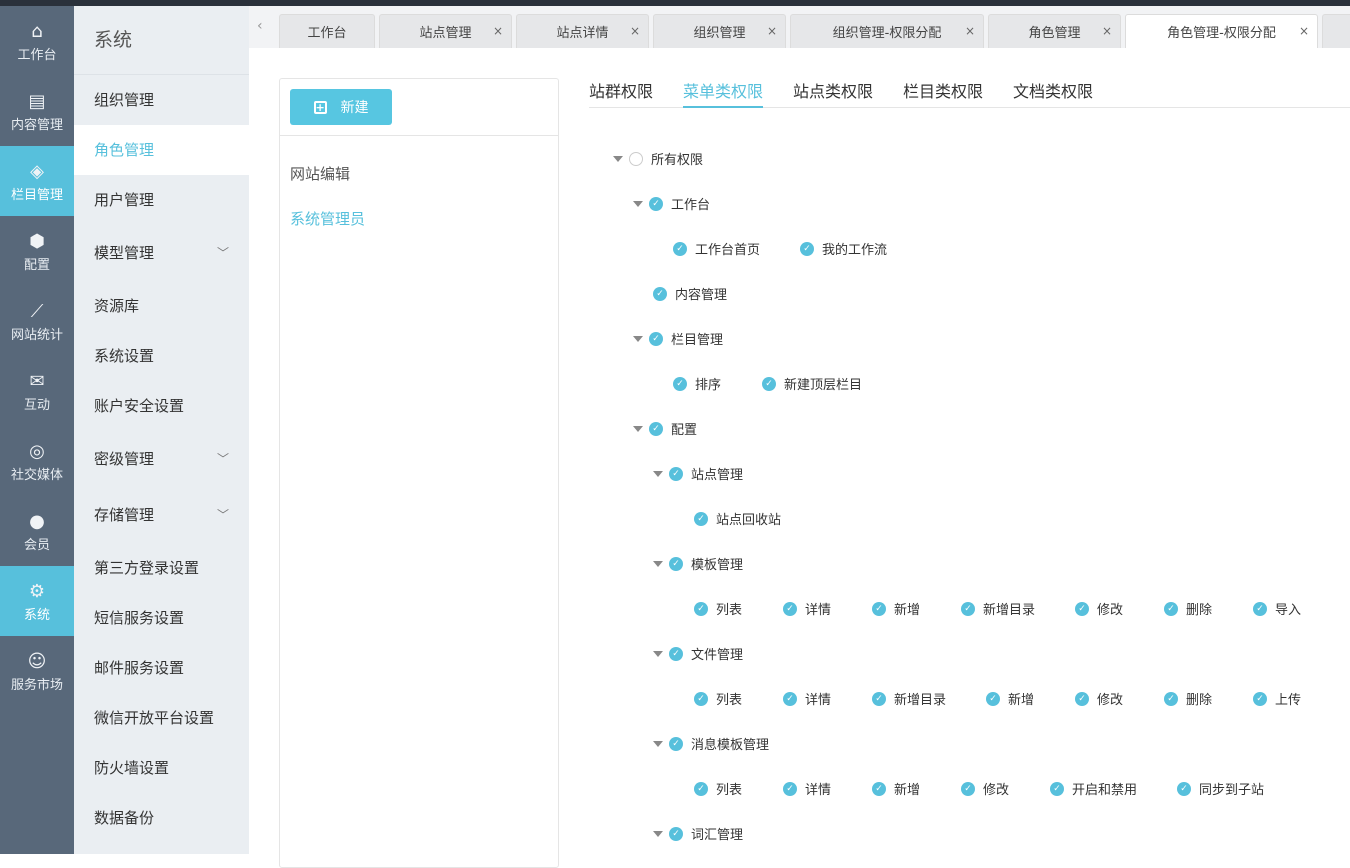 This screenshot has width=1350, height=868. Describe the element at coordinates (161, 515) in the screenshot. I see `sub-nav-item: 存储管理 ﹀` at that location.